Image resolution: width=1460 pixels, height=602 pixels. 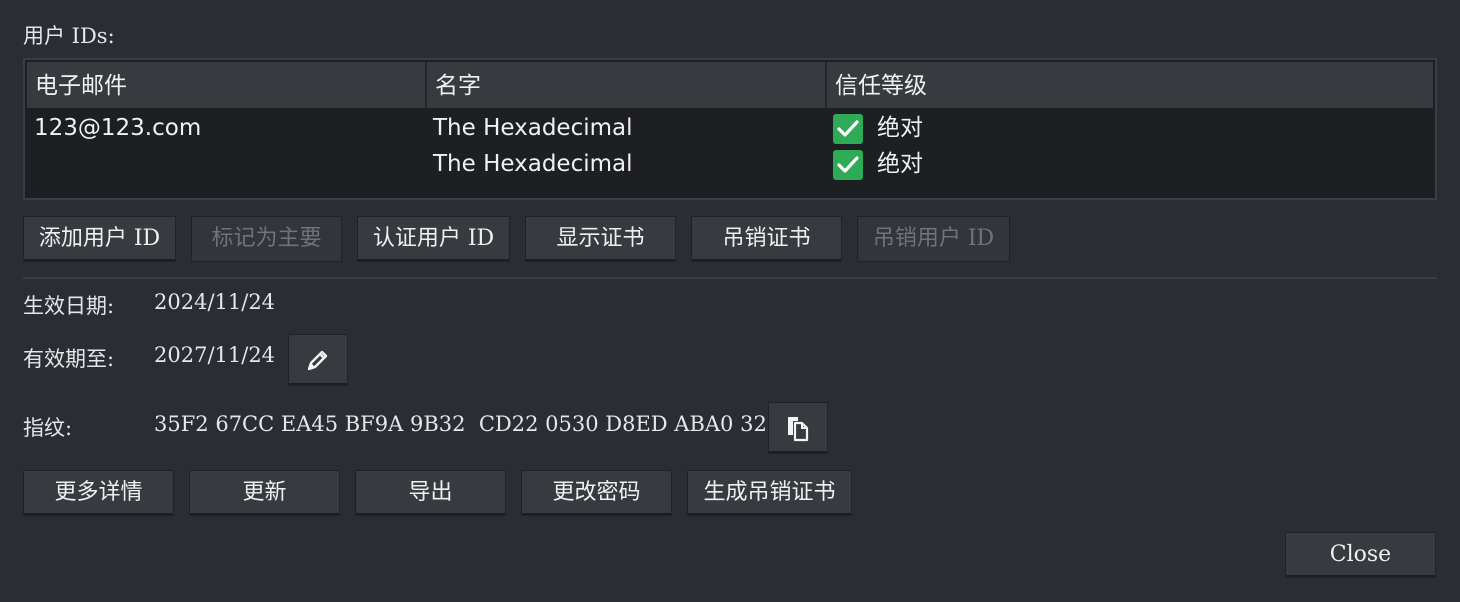 I want to click on user-ids-label: 用户 IDs:, so click(x=69, y=36).